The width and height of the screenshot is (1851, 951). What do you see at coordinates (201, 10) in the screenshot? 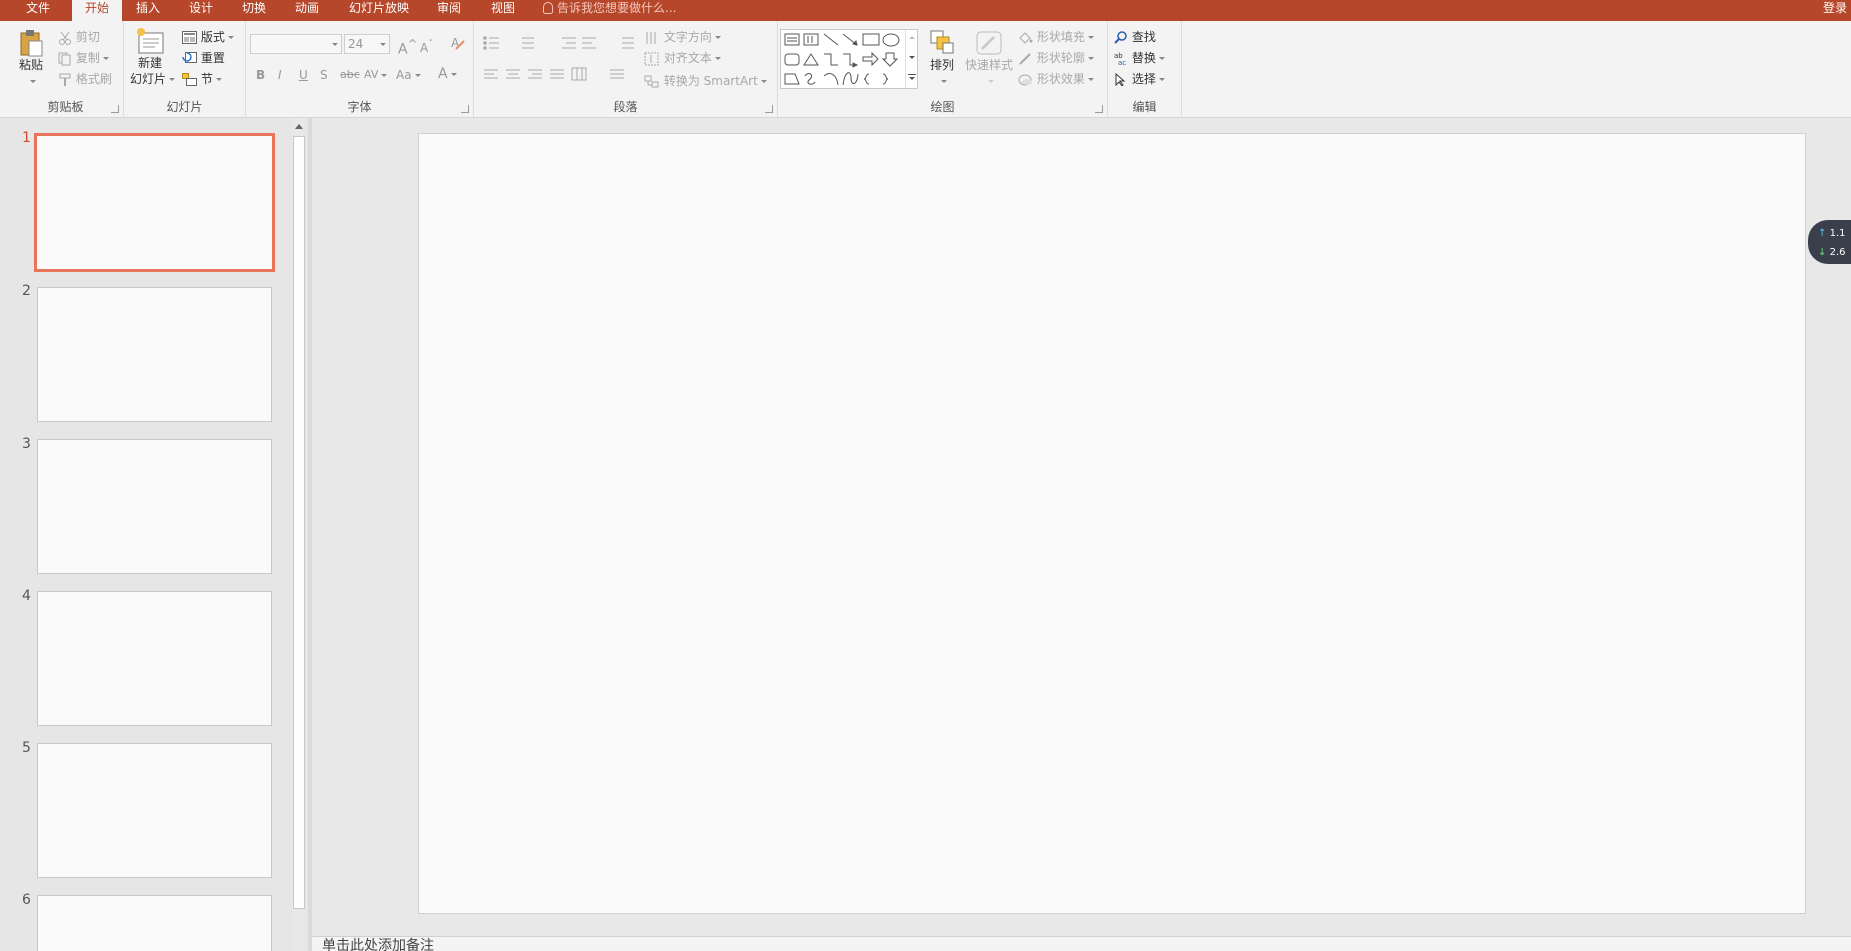
I see `tab-design: 设计` at bounding box center [201, 10].